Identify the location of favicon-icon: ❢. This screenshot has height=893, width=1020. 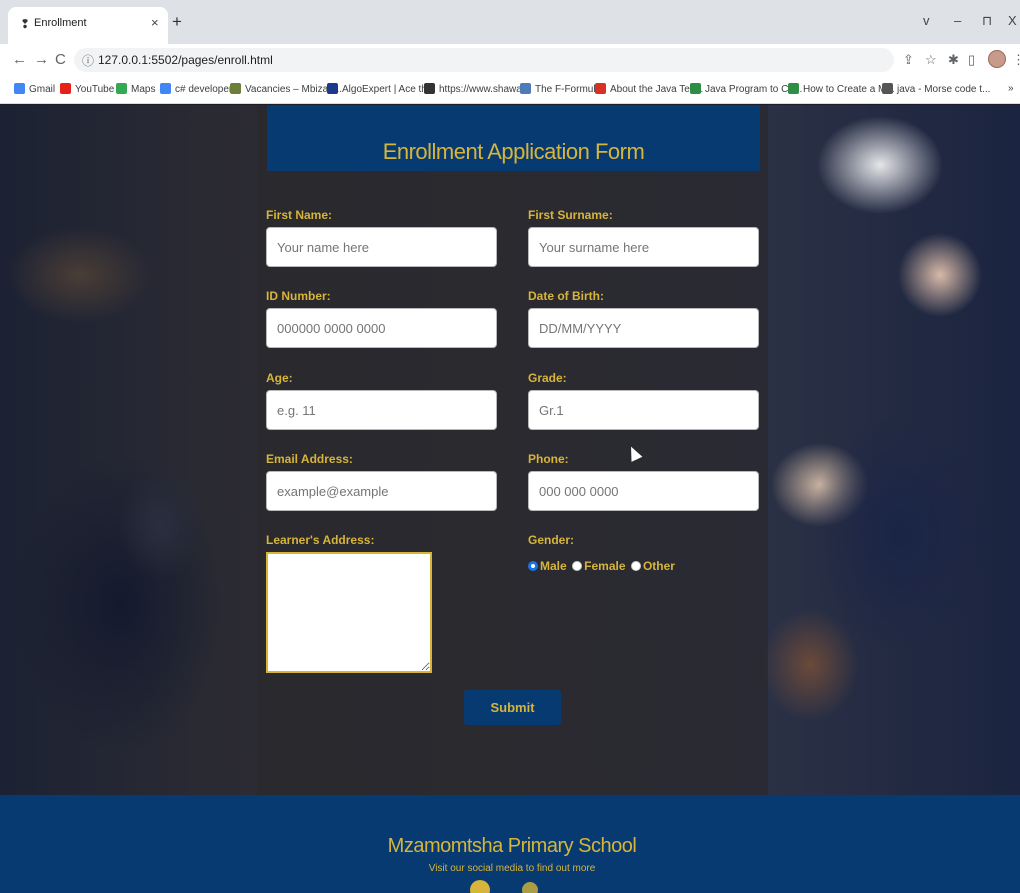
(25, 24).